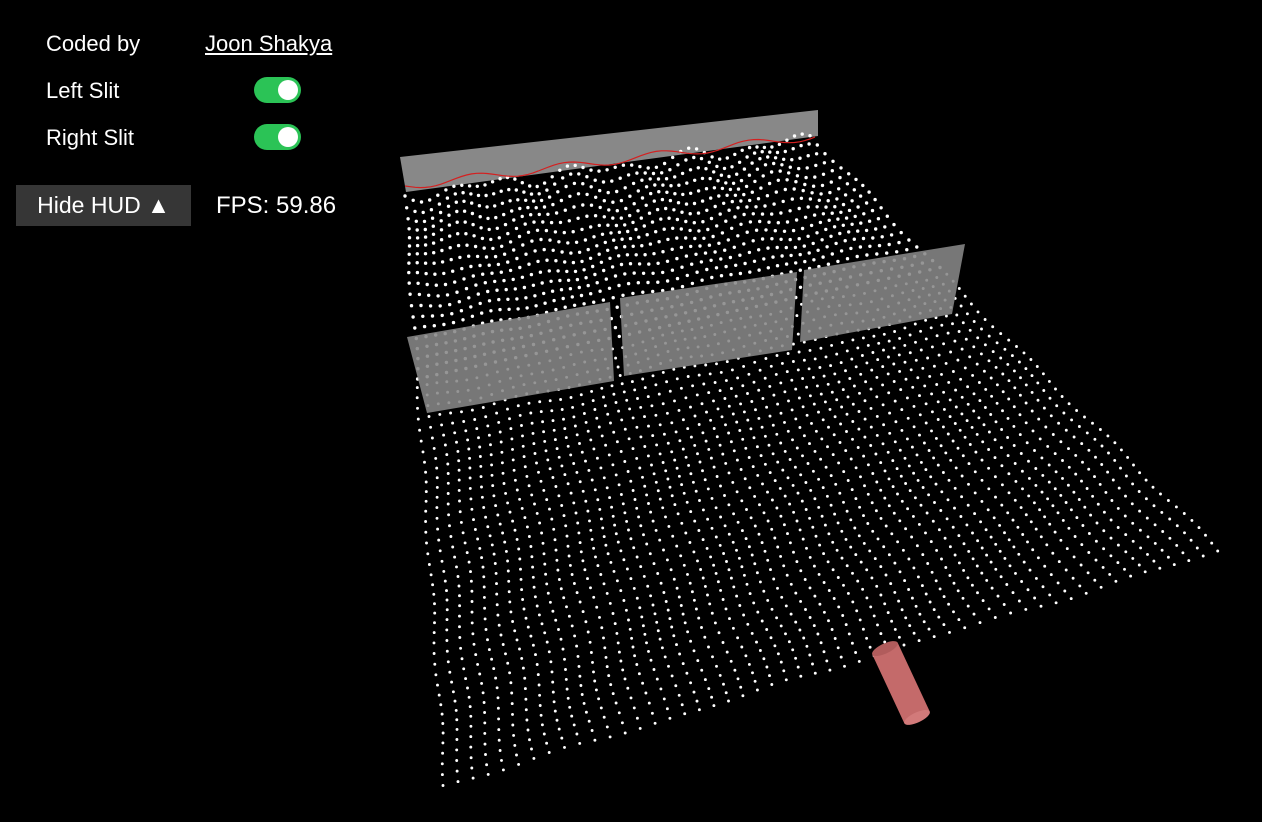 The image size is (1262, 822). I want to click on fps-counter: FPS: 59.86, so click(276, 205).